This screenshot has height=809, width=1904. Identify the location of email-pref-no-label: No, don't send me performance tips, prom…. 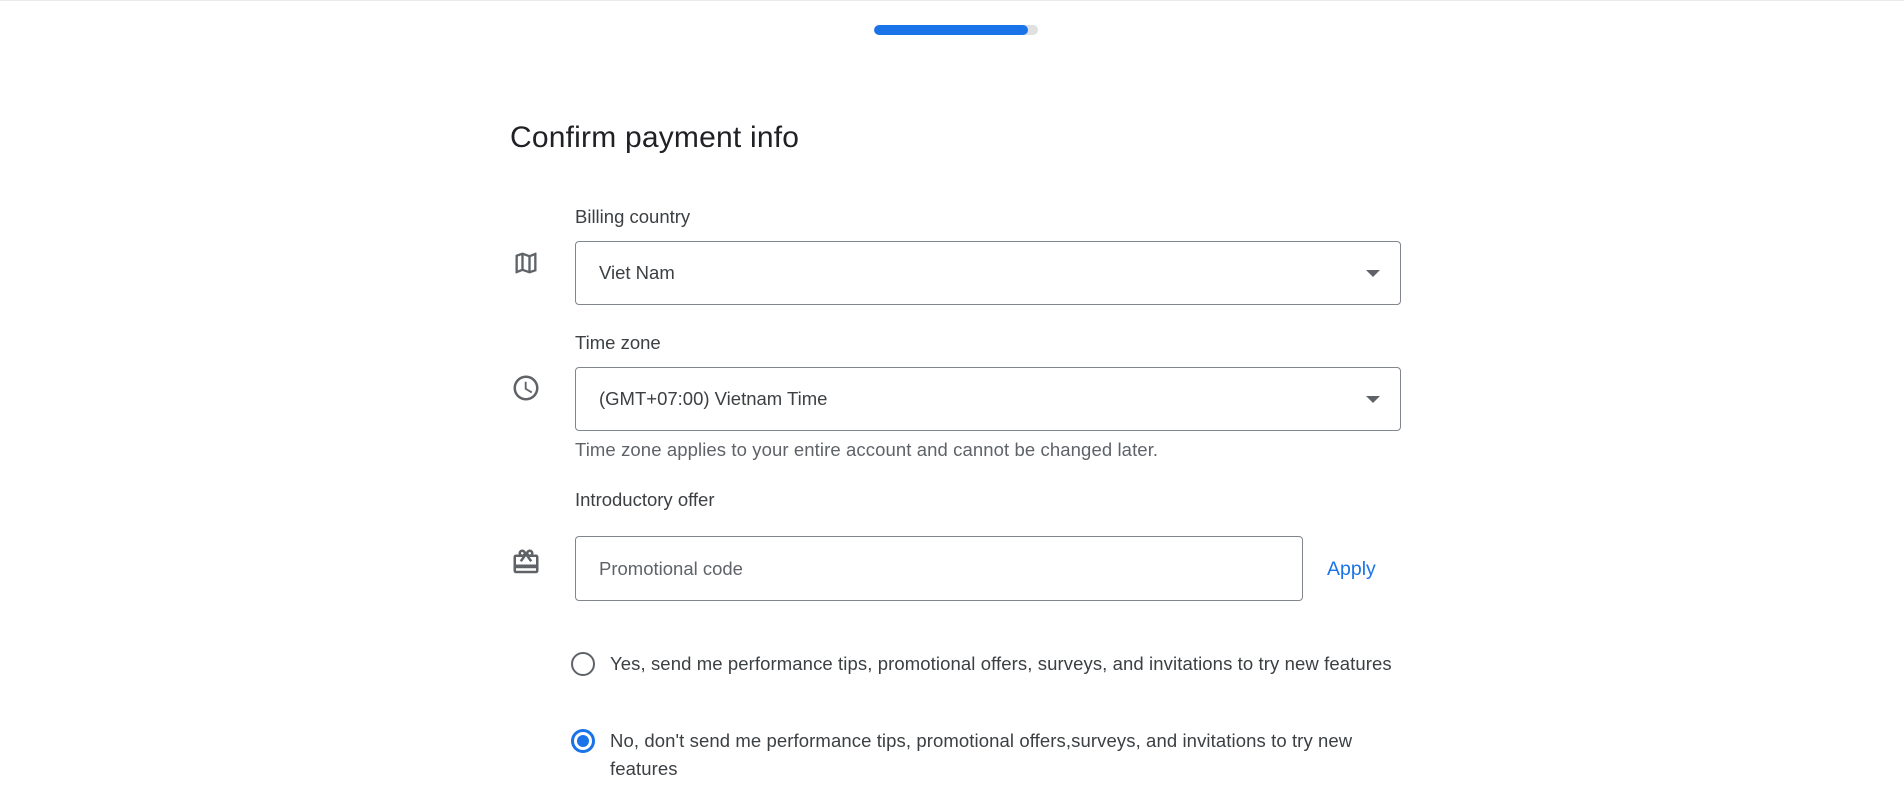
(981, 754).